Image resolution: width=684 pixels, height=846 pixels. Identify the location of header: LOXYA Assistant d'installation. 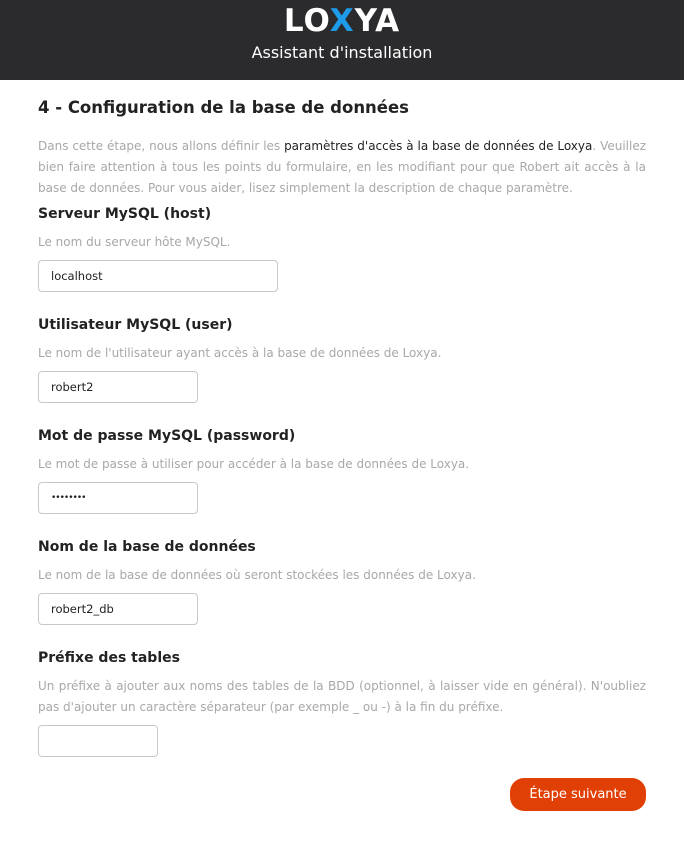
(342, 40).